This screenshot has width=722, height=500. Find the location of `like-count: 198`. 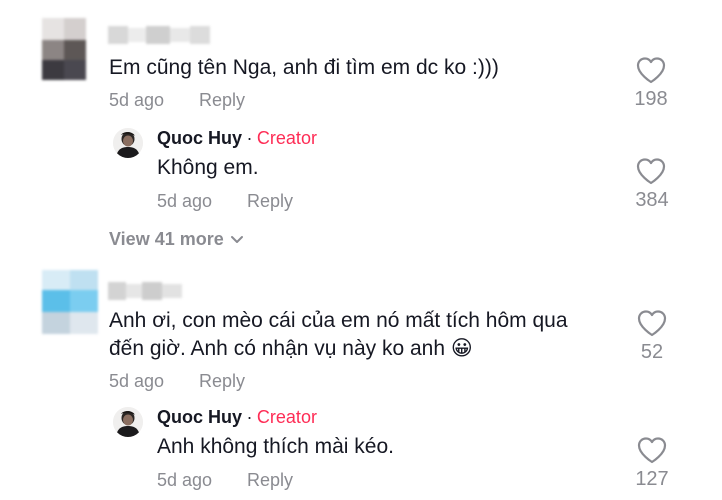

like-count: 198 is located at coordinates (651, 99).